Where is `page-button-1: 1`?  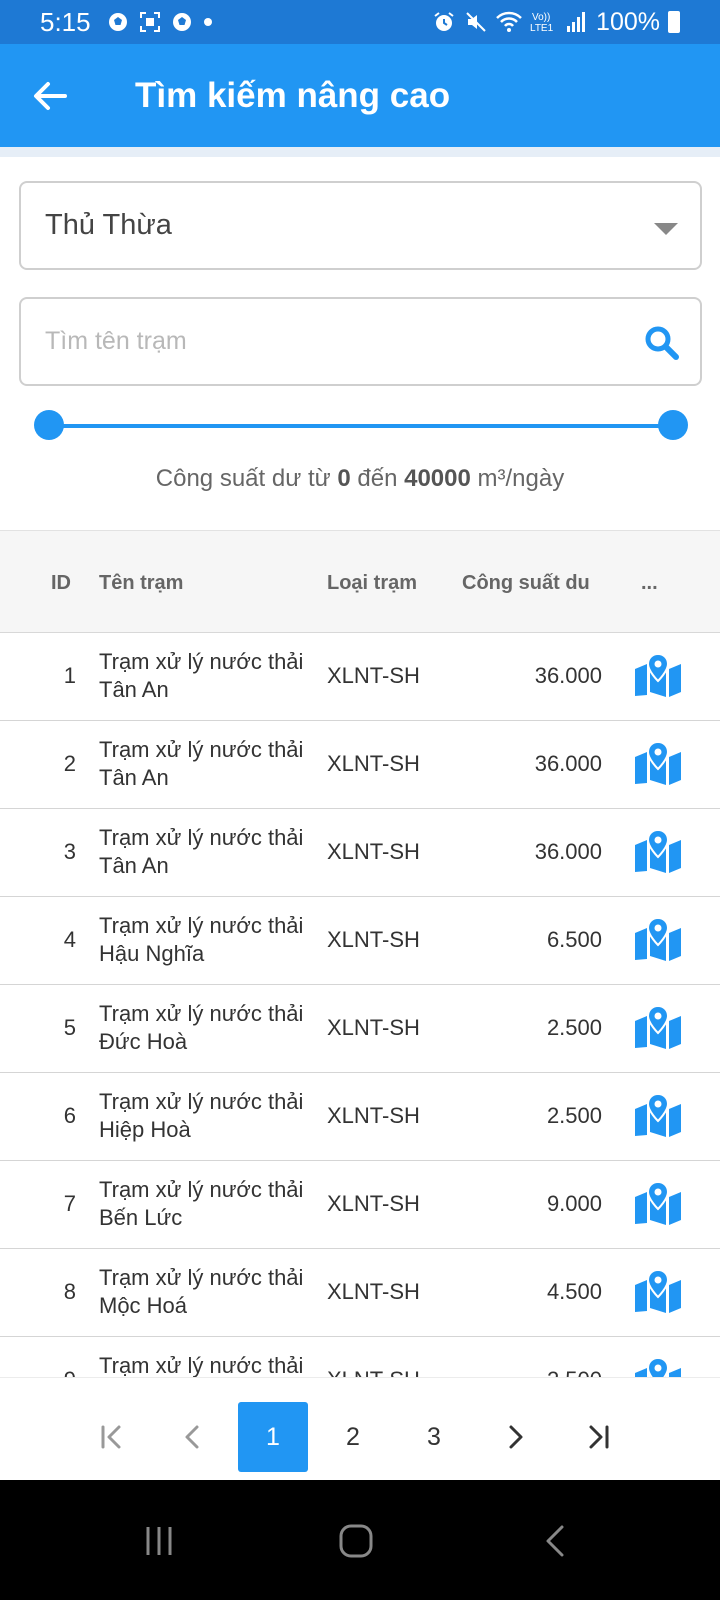
page-button-1: 1 is located at coordinates (273, 1437).